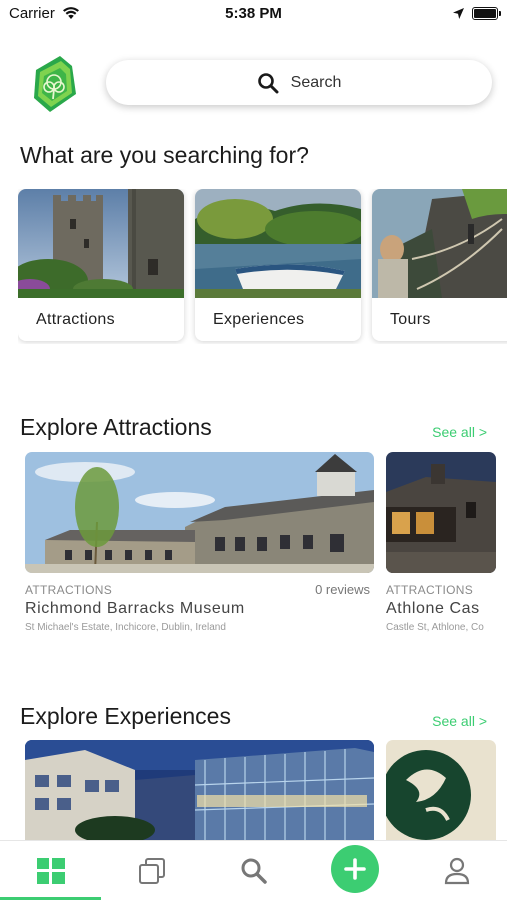  I want to click on location-arrow-icon, so click(458, 13).